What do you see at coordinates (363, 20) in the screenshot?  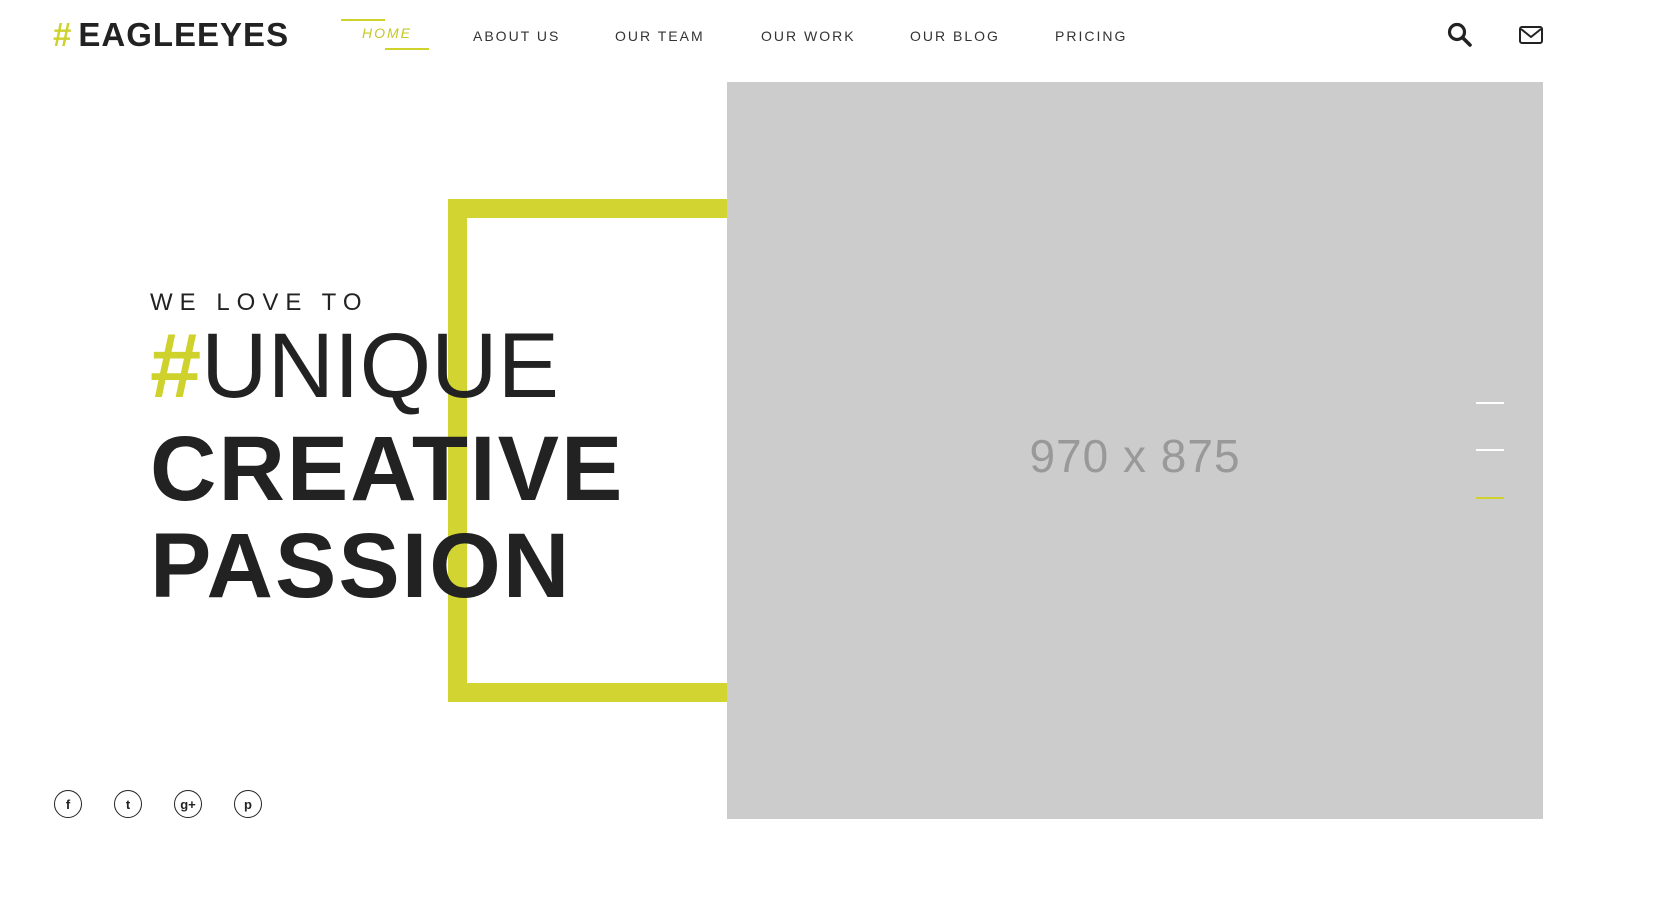 I see `nav-active-indicator-top` at bounding box center [363, 20].